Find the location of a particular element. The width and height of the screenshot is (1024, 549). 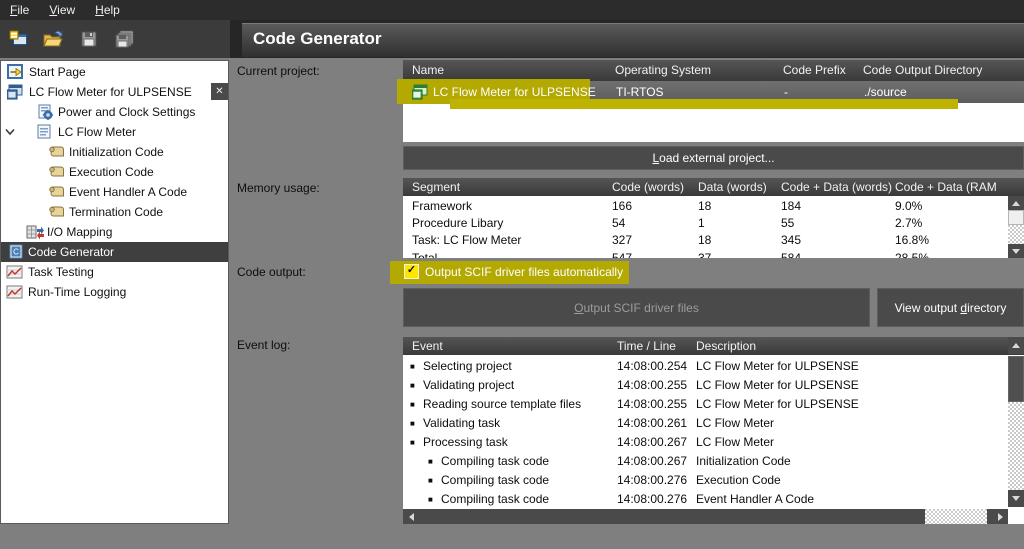

scroll-right-icon is located at coordinates (1000, 516).